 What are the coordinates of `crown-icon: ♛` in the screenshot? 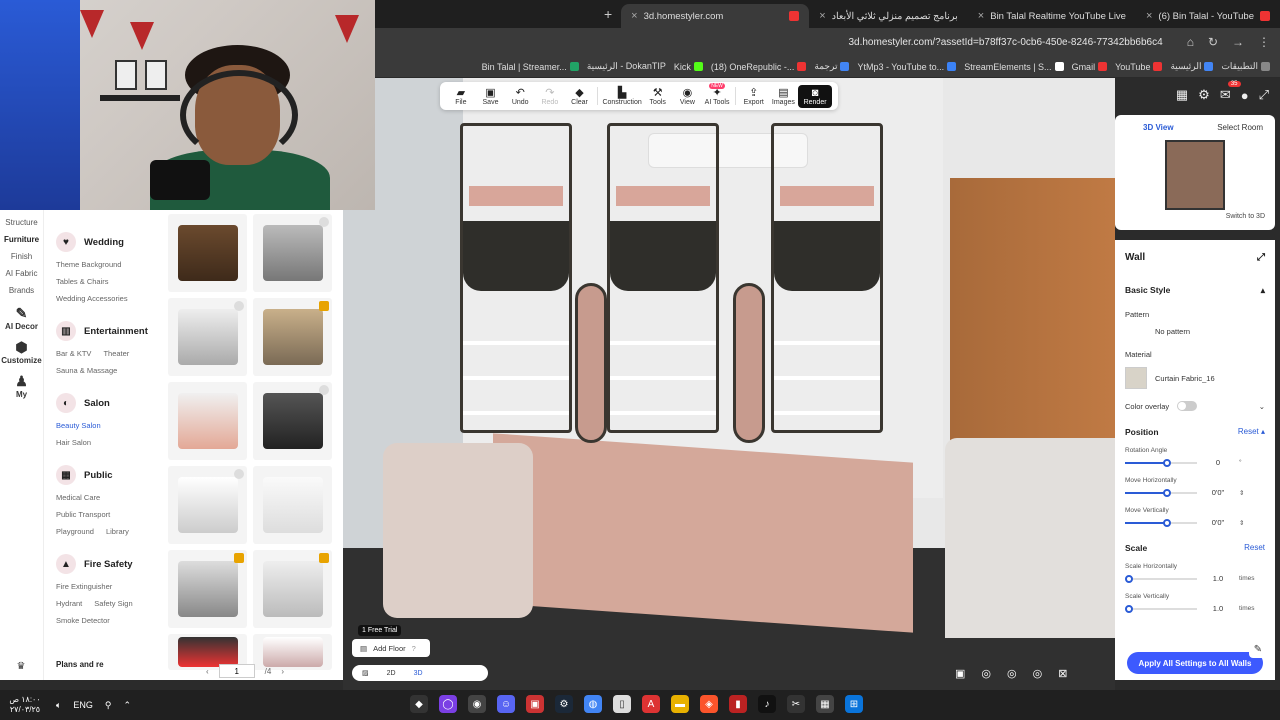 It's located at (21, 666).